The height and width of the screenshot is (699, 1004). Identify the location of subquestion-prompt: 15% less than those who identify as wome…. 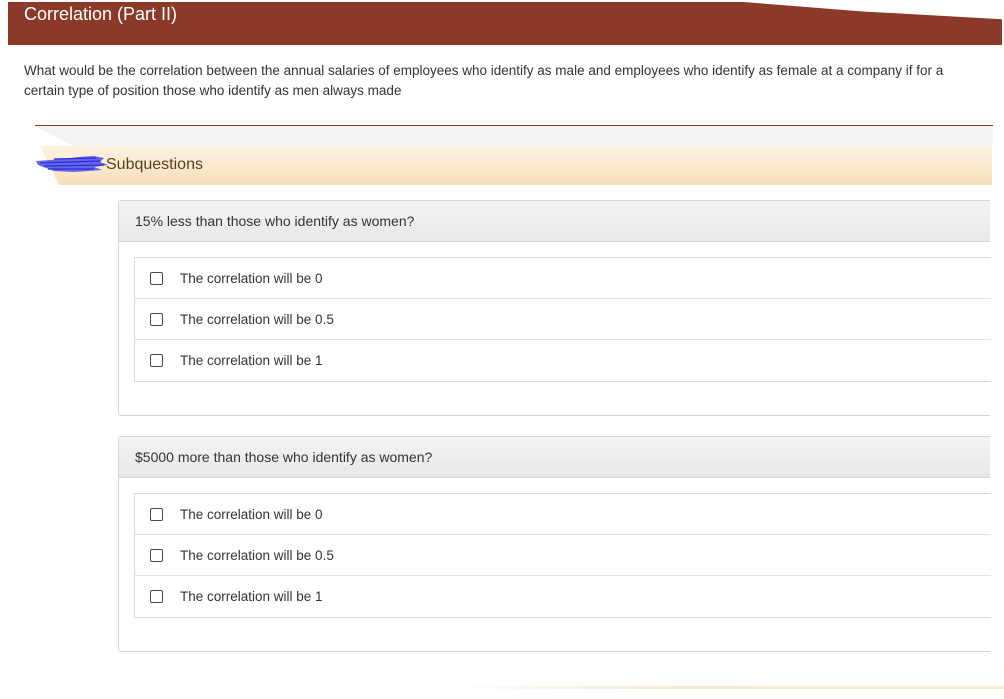
(554, 221).